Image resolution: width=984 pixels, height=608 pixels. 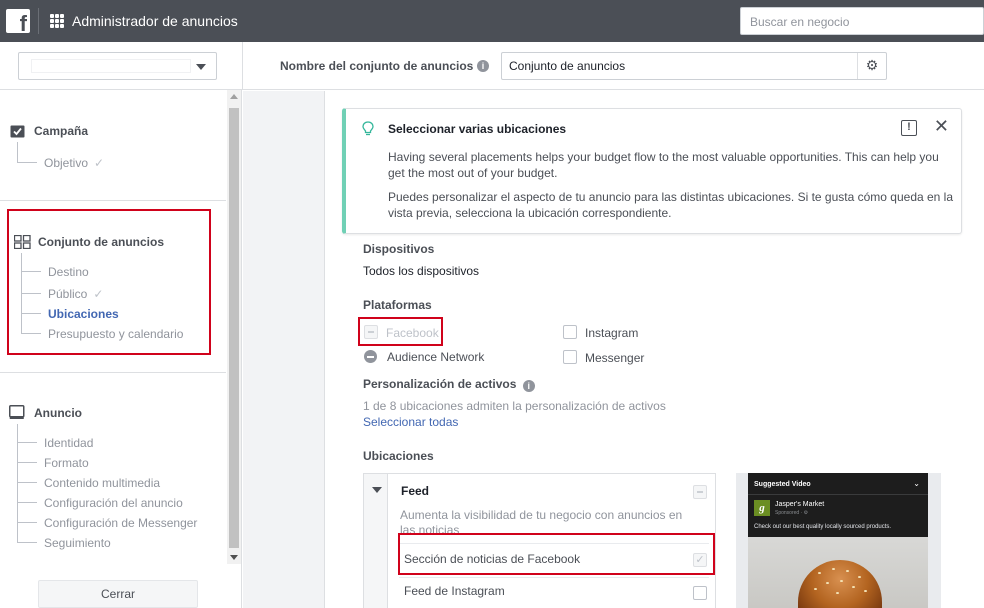 What do you see at coordinates (916, 483) in the screenshot?
I see `chevron-down-icon: ⌄` at bounding box center [916, 483].